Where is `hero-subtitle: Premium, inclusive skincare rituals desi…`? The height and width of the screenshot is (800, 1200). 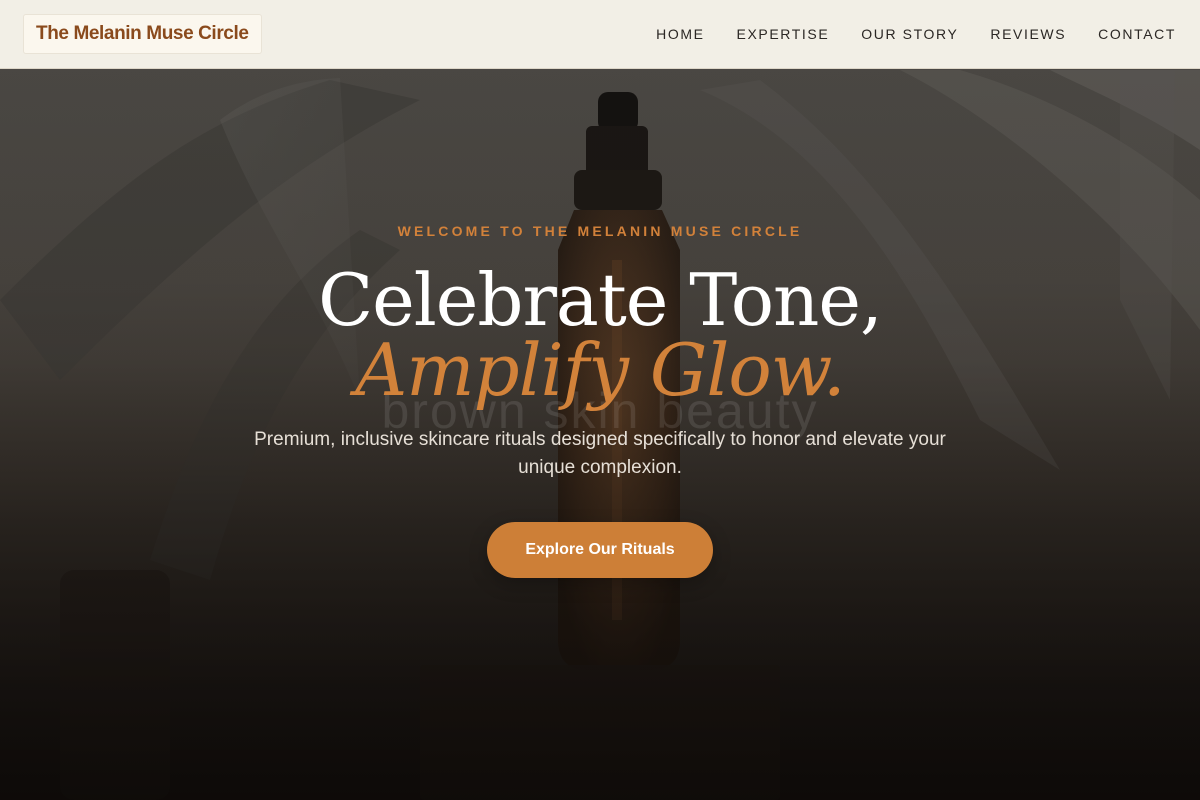
hero-subtitle: Premium, inclusive skincare rituals desi… is located at coordinates (600, 453).